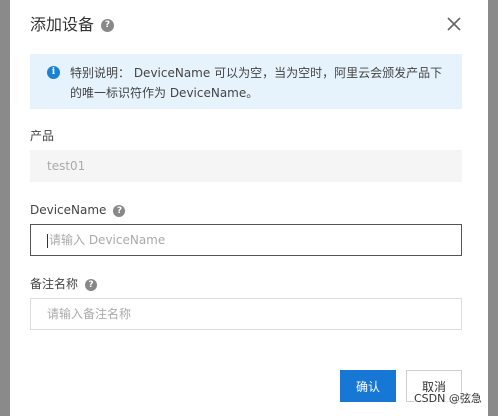 The image size is (498, 416). What do you see at coordinates (246, 240) in the screenshot?
I see `device-name-input: 请输入 DeviceName` at bounding box center [246, 240].